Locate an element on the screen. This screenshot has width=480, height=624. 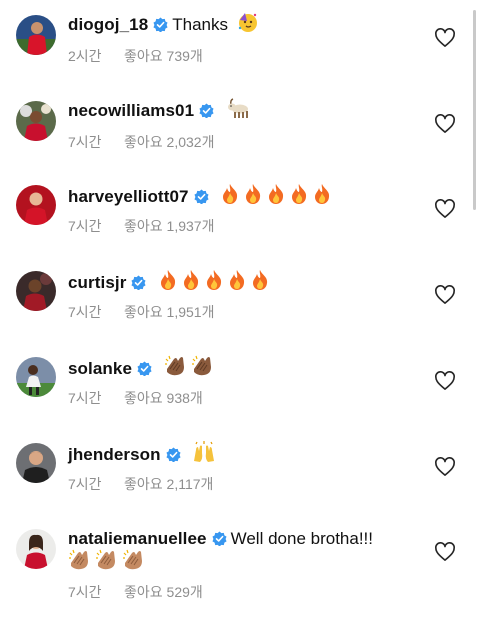
like-count: 좋아요 2,117개 is located at coordinates (168, 484).